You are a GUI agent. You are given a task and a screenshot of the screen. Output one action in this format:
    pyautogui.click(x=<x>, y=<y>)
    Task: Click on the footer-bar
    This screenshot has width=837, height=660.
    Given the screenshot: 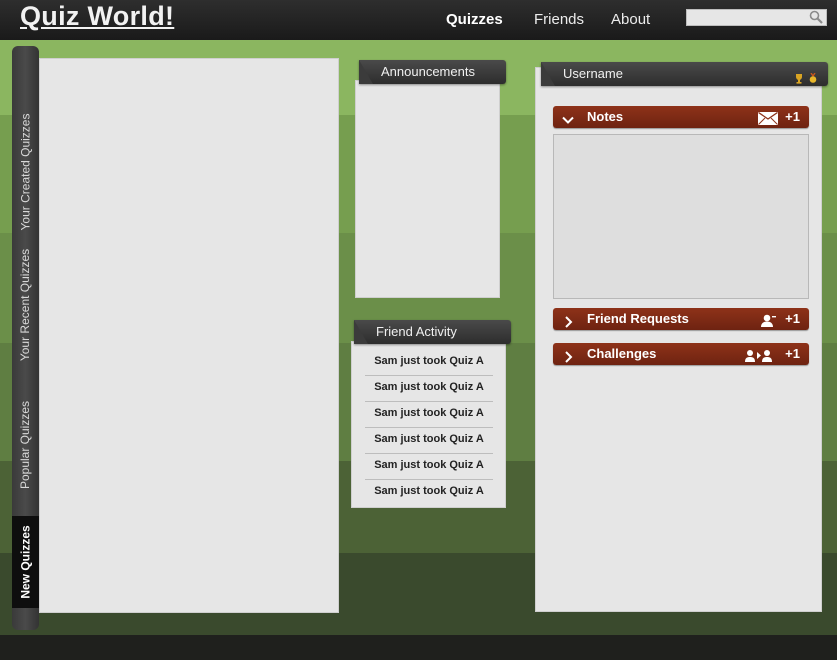 What is the action you would take?
    pyautogui.click(x=418, y=647)
    